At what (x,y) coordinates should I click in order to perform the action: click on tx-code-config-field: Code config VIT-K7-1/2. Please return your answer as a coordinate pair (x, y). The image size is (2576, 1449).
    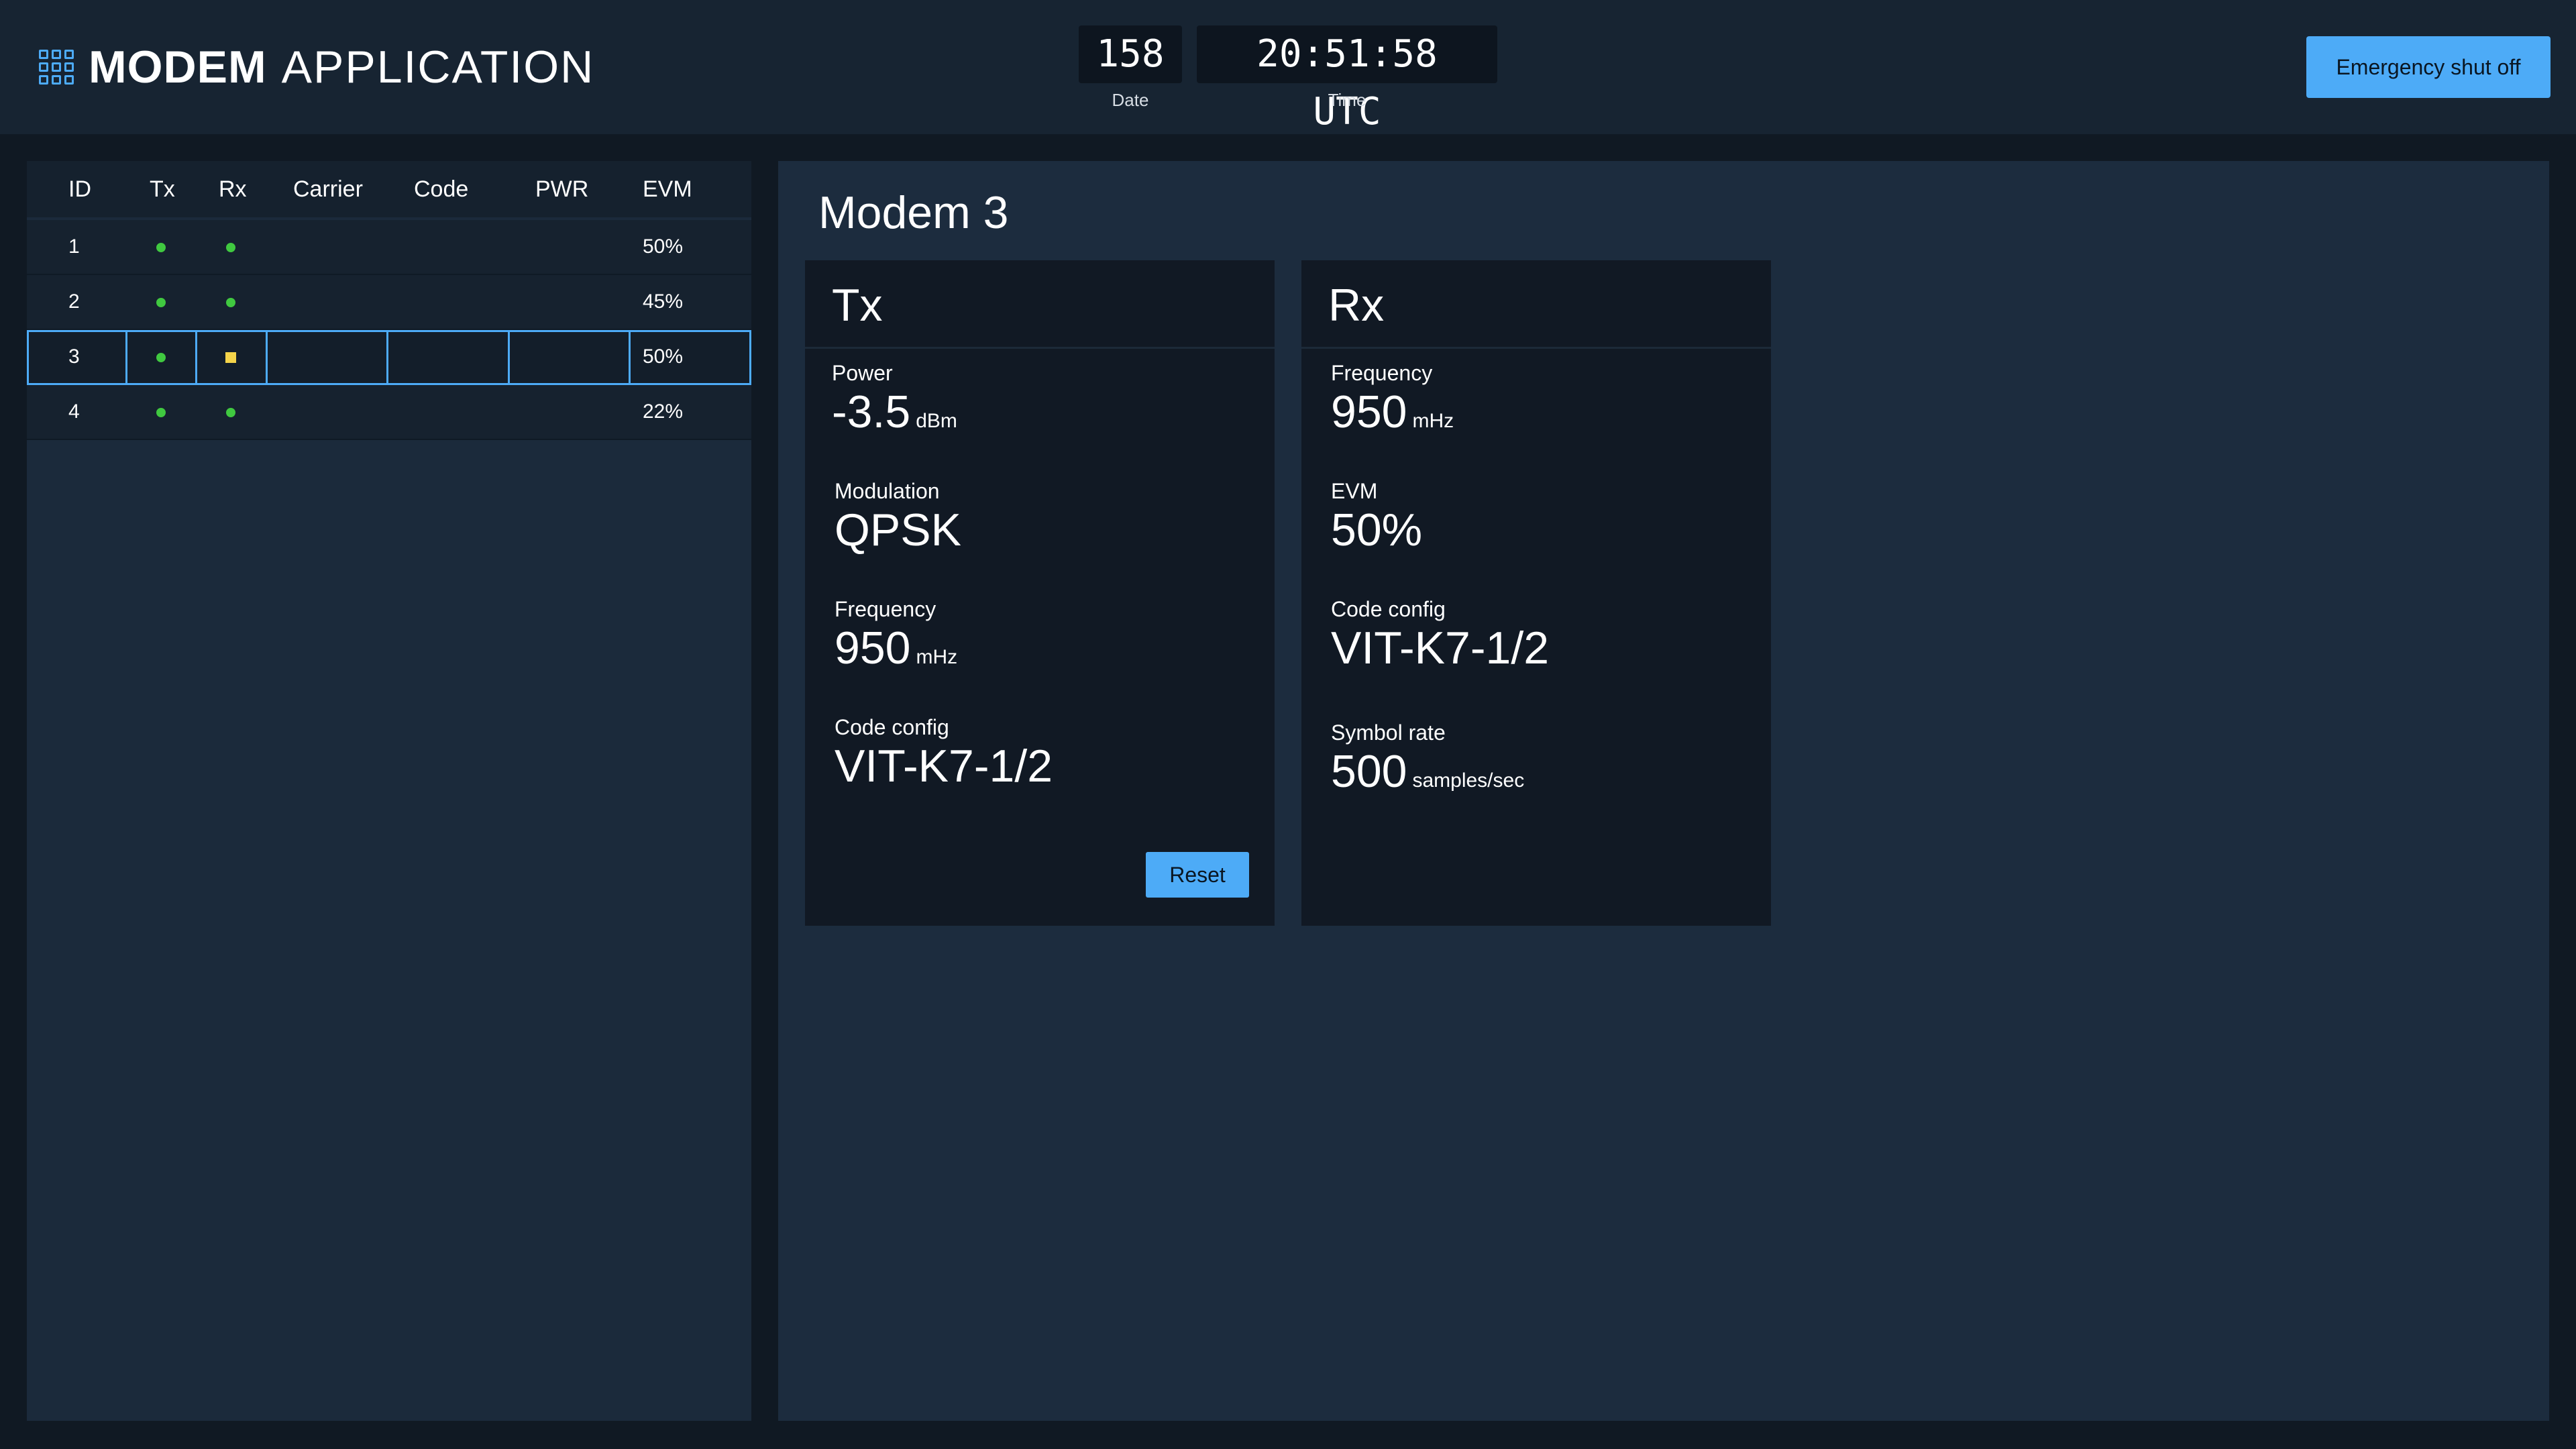
    Looking at the image, I should click on (944, 753).